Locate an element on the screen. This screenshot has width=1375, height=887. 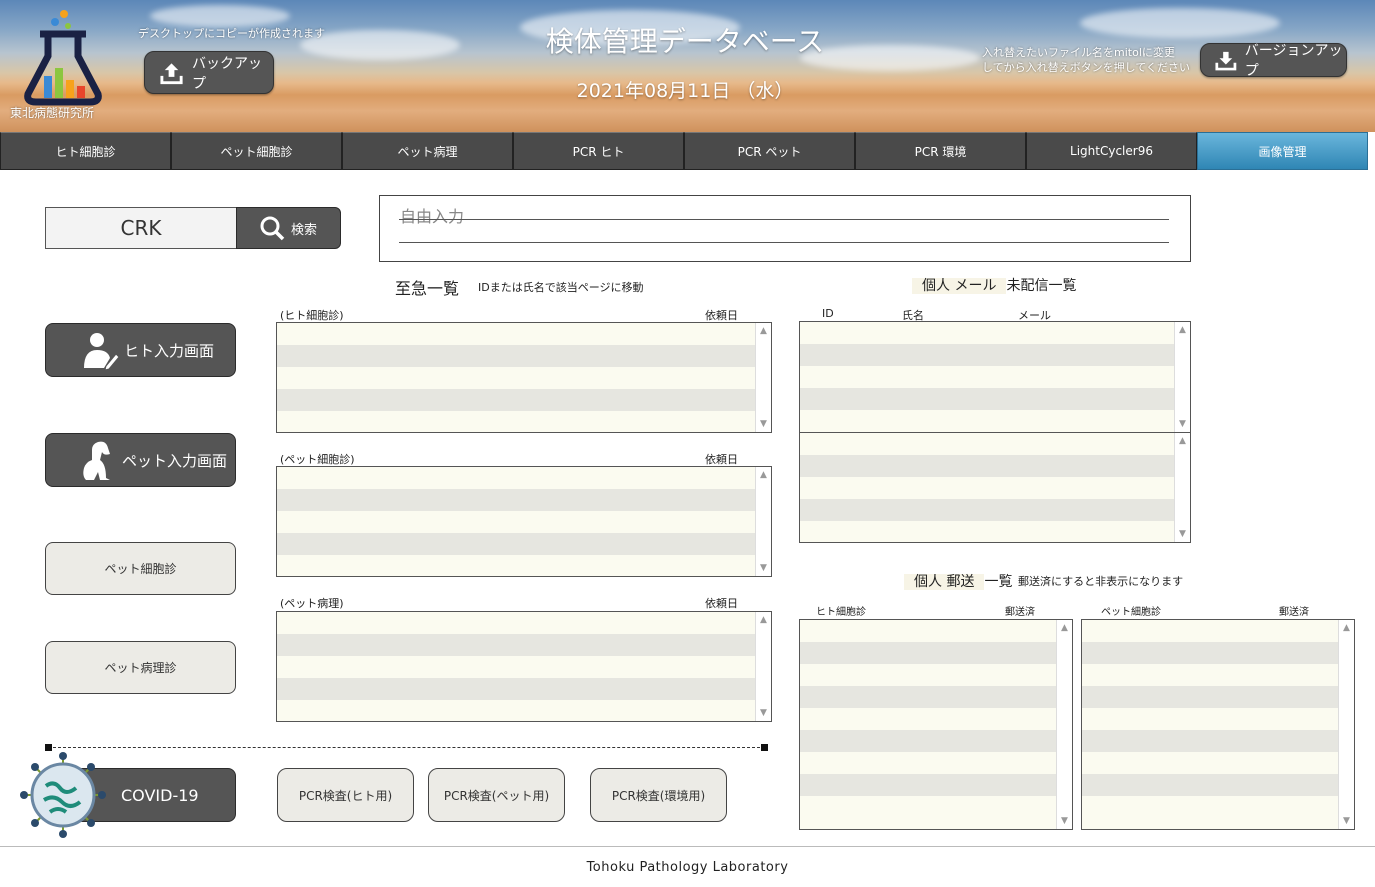
post-left-label: ヒト細胞診 is located at coordinates (841, 612).